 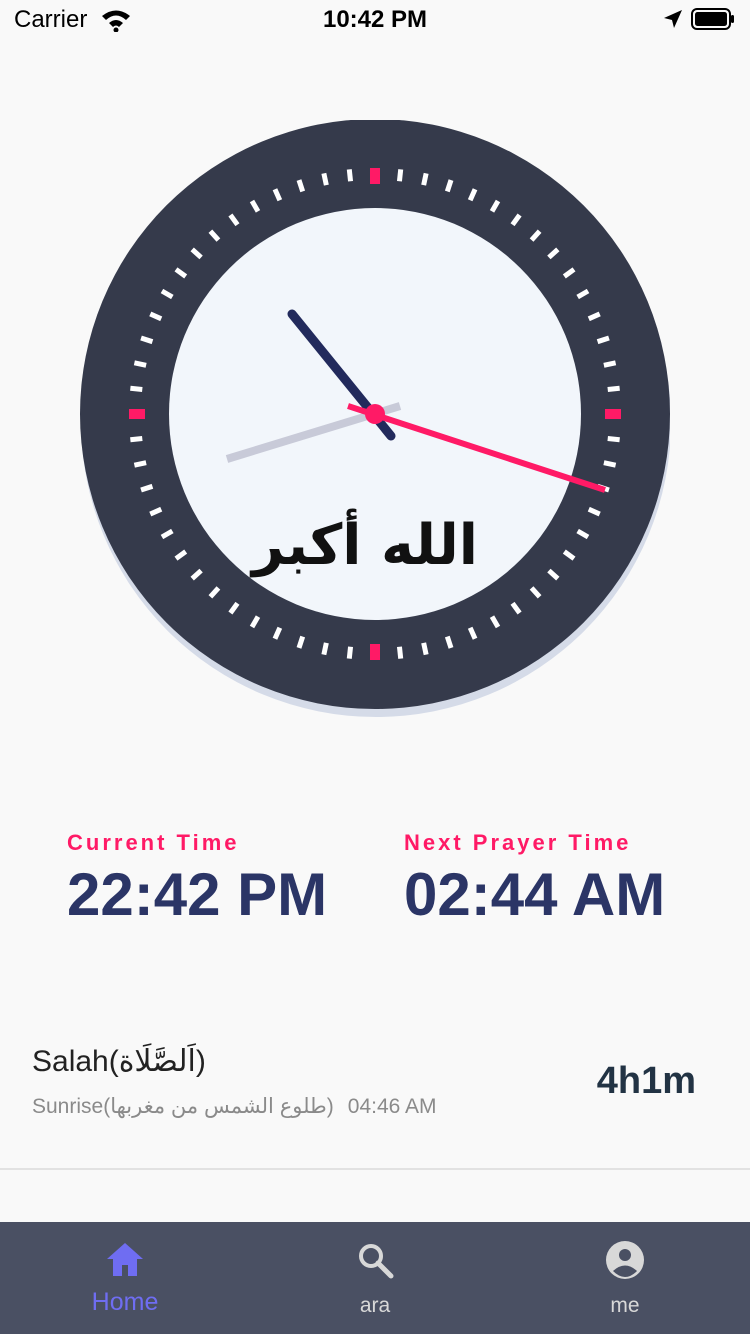 I want to click on tab-ara: ara, so click(x=375, y=1278).